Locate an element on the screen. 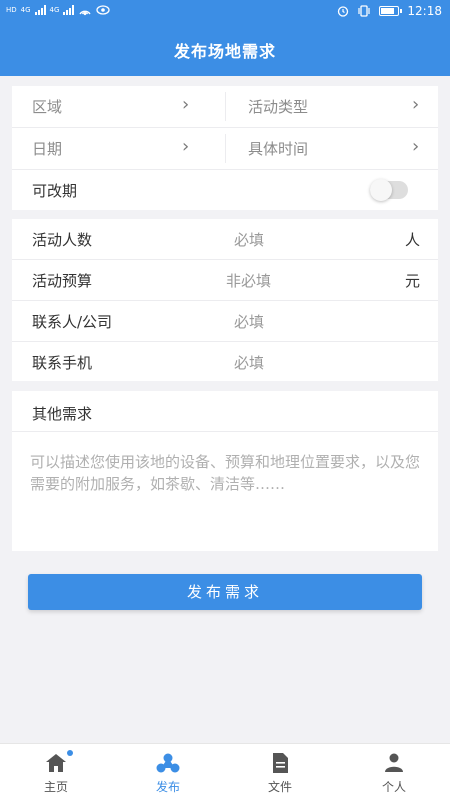 The image size is (450, 800). tab-files-label: 文件 is located at coordinates (279, 787).